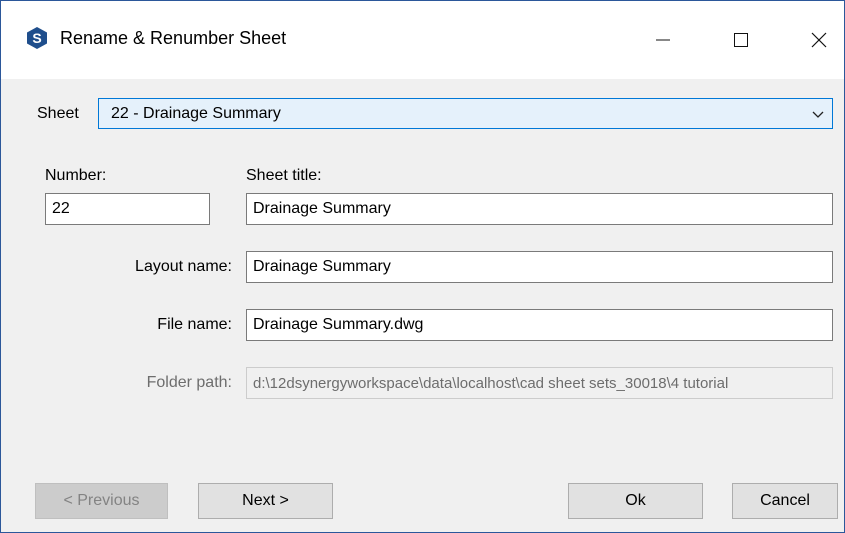 This screenshot has height=533, width=845. Describe the element at coordinates (539, 383) in the screenshot. I see `folder-path-field` at that location.